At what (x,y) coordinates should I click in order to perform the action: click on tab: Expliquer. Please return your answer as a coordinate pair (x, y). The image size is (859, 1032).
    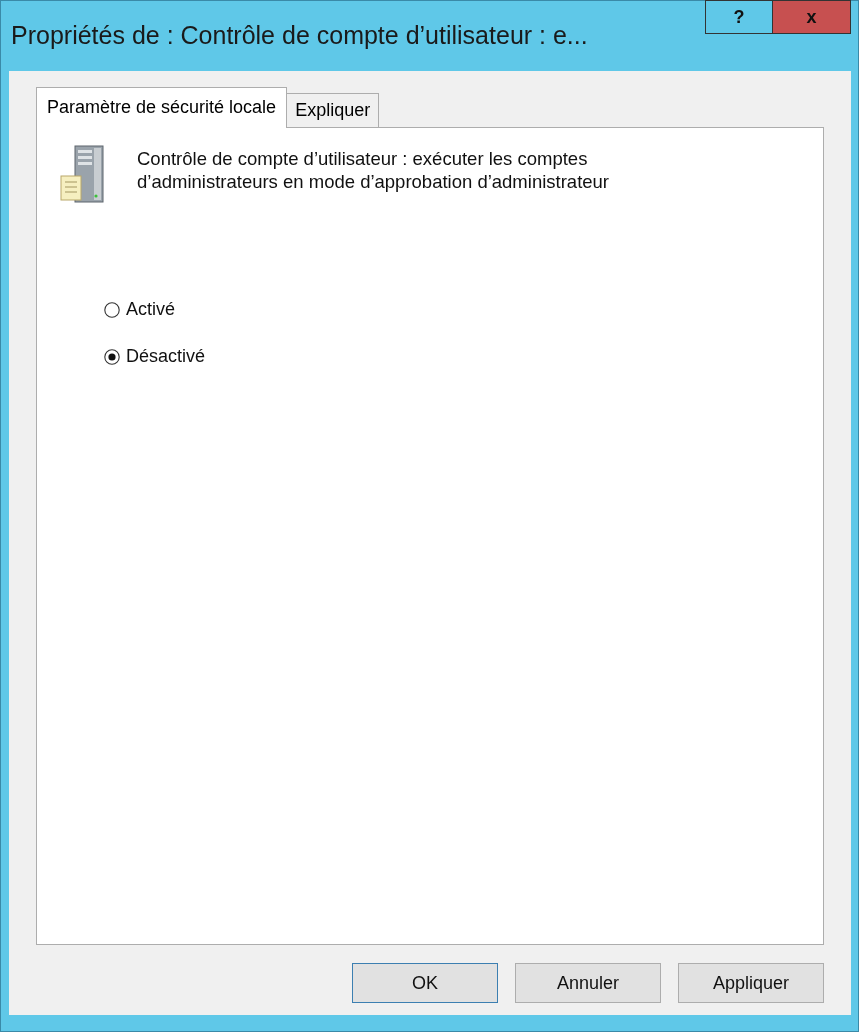
    Looking at the image, I should click on (333, 110).